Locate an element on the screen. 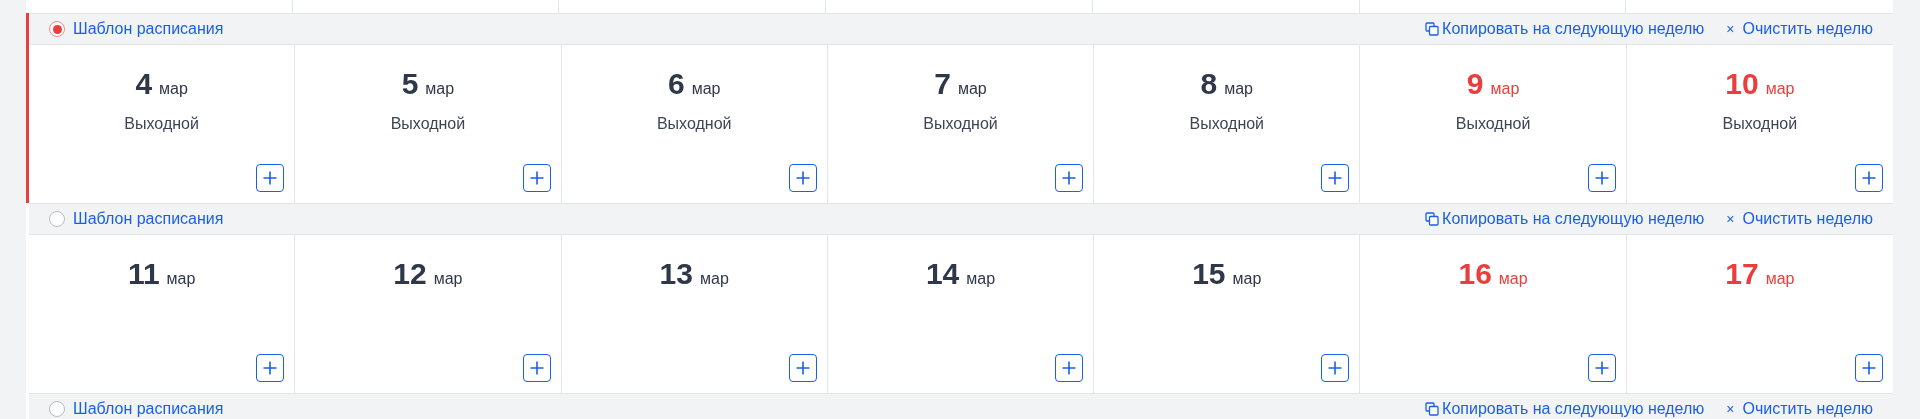 Image resolution: width=1920 pixels, height=419 pixels. day-number: 15 is located at coordinates (1209, 274).